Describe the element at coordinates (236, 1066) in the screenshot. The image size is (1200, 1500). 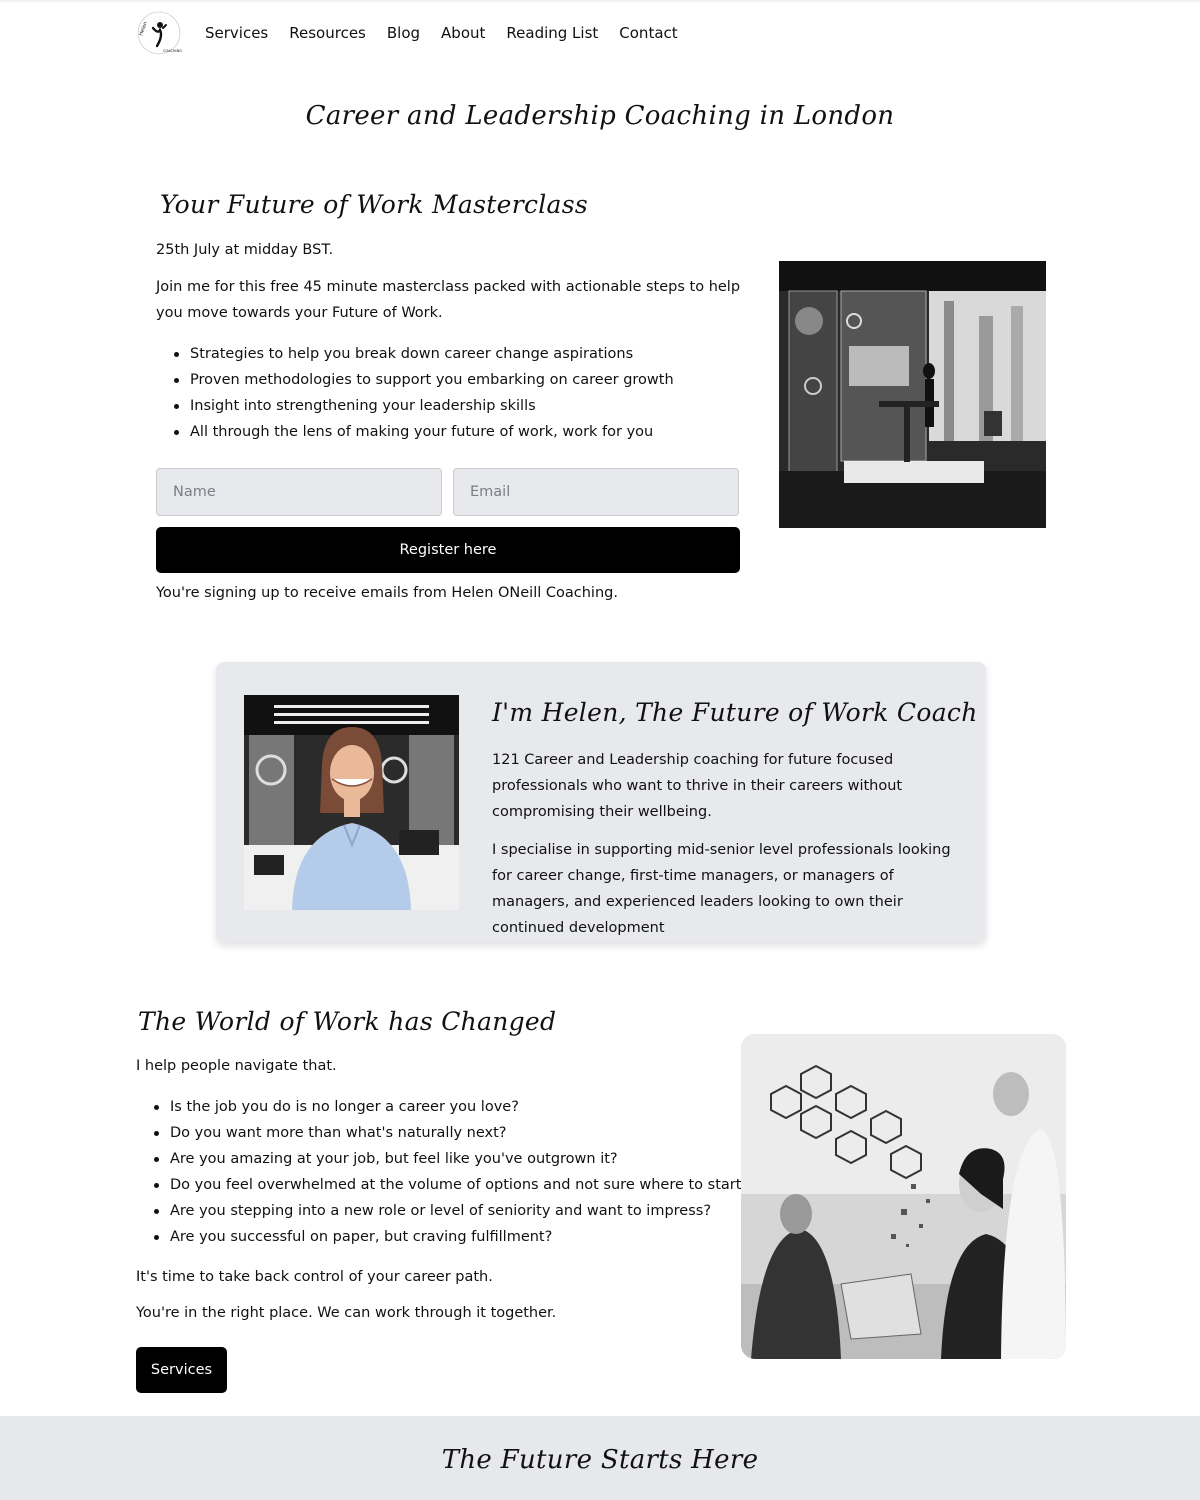
I see `world-intro: I help people navigate that.` at that location.